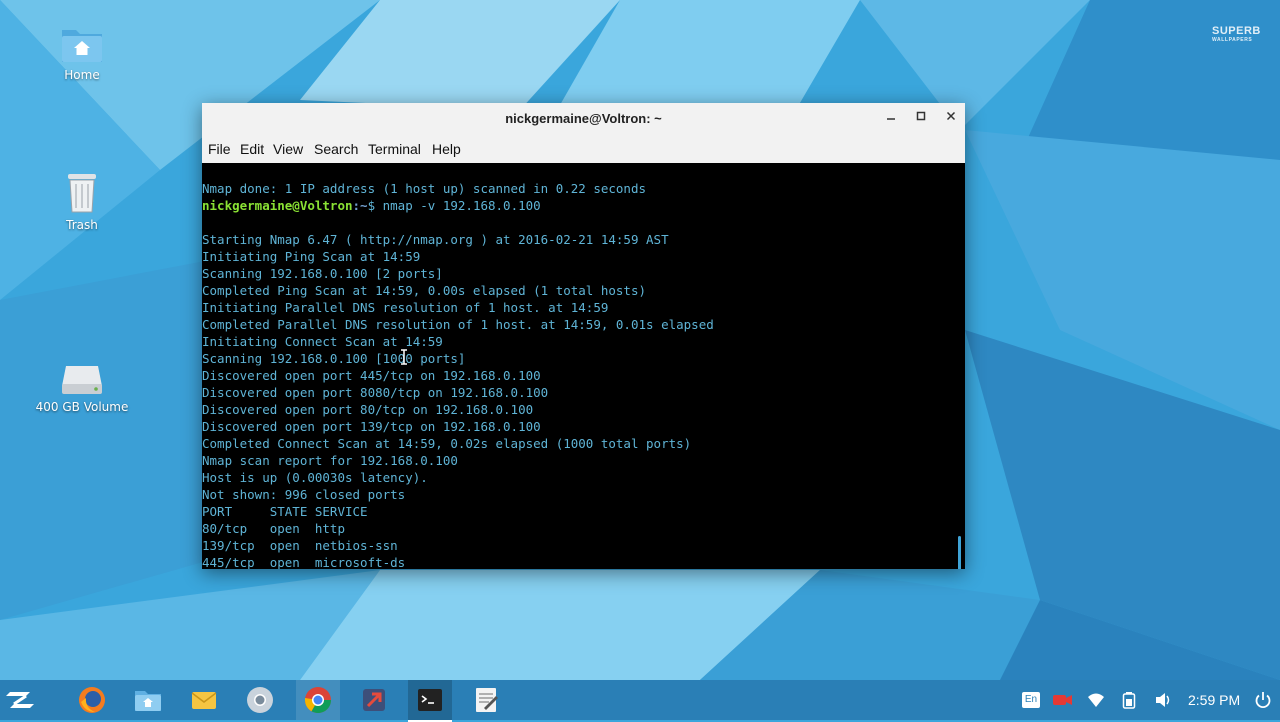 The height and width of the screenshot is (722, 1280). I want to click on wifi-icon, so click(1096, 700).